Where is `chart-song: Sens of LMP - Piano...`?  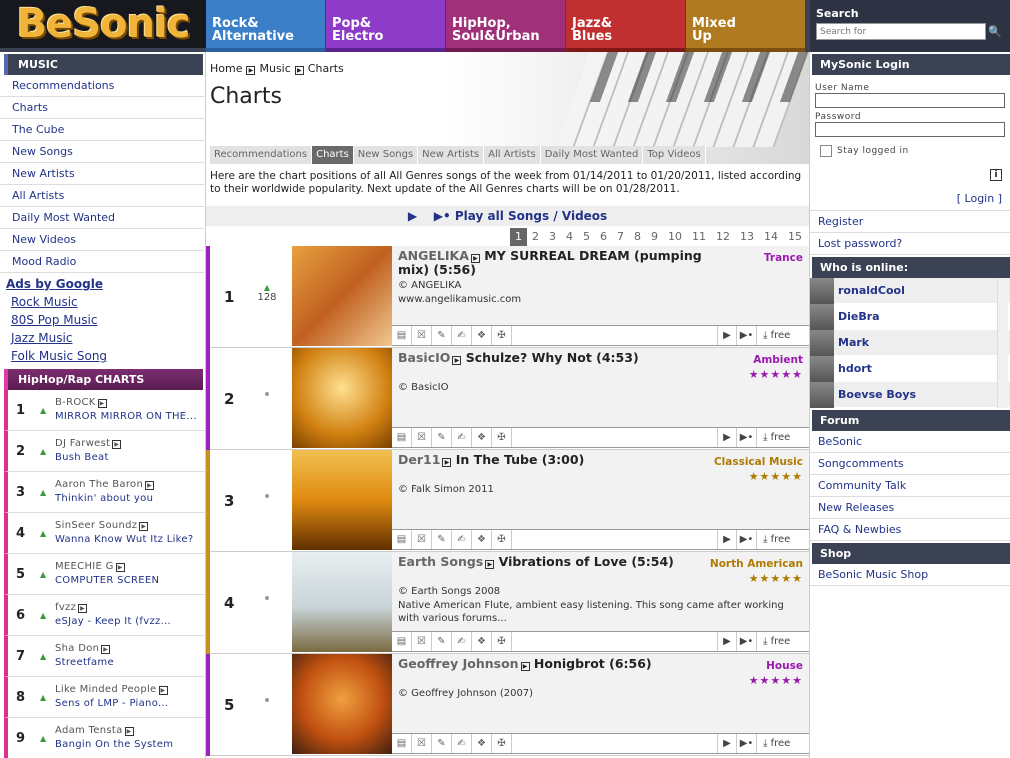
chart-song: Sens of LMP - Piano... is located at coordinates (130, 703).